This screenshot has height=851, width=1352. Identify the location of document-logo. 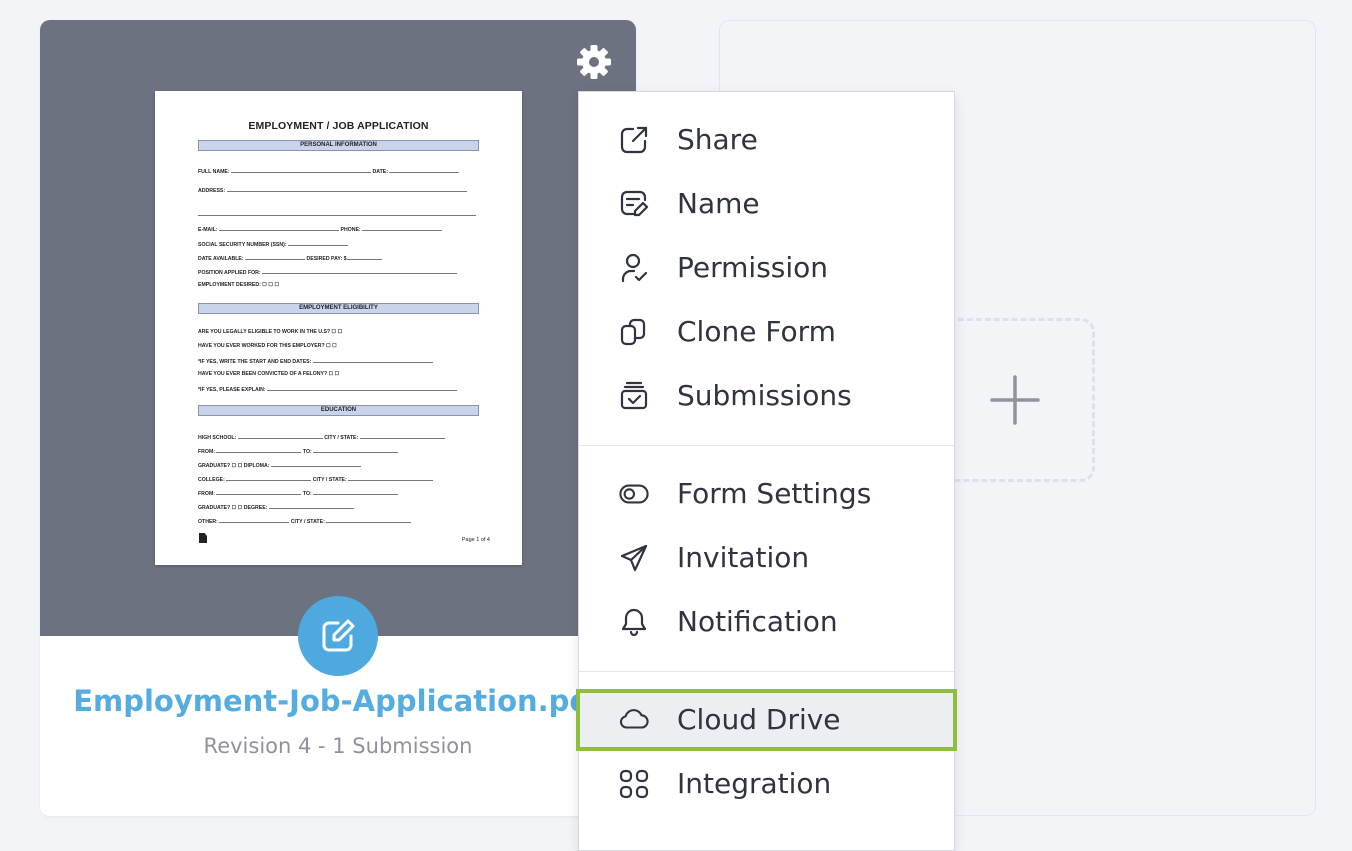
(203, 538).